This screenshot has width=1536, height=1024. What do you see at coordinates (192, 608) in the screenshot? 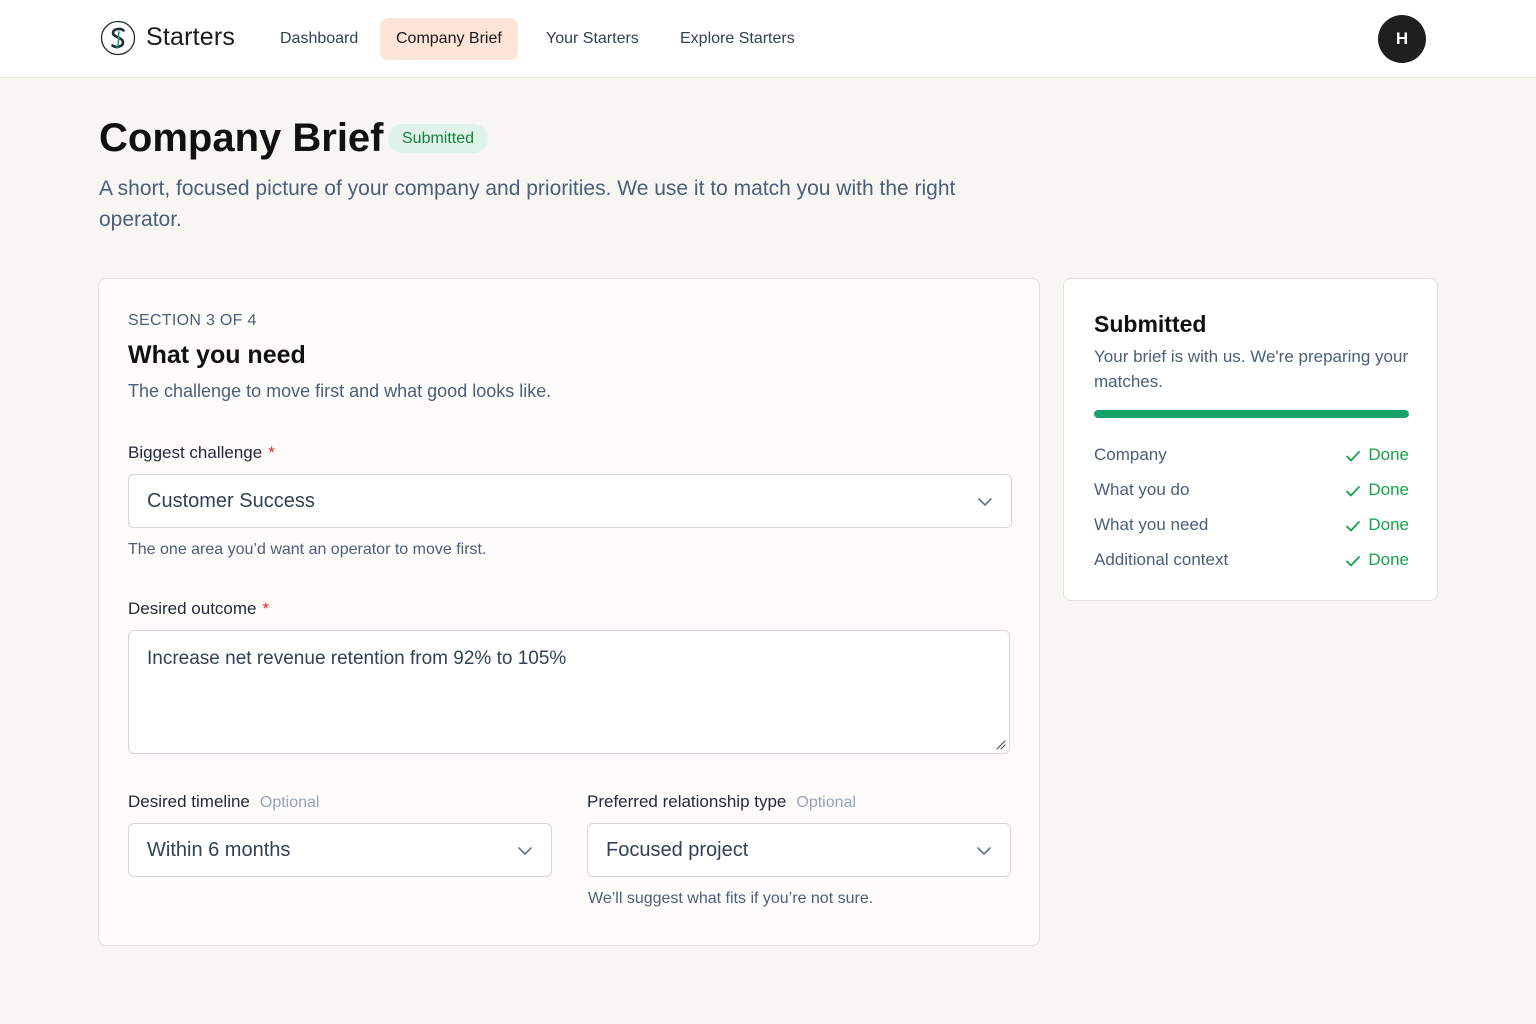
I see `outcome-label-text: Desired outcome` at bounding box center [192, 608].